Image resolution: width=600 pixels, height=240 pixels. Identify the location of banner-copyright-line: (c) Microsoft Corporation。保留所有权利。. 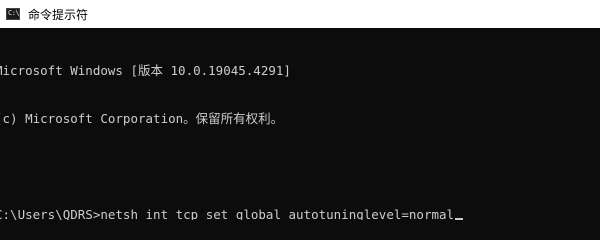
(142, 118).